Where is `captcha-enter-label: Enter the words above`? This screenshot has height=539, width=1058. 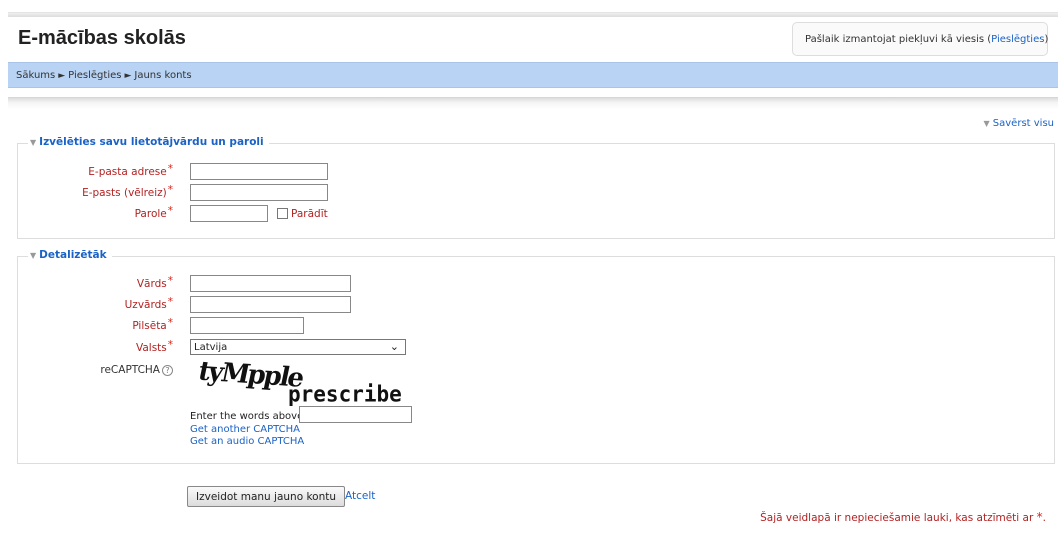
captcha-enter-label: Enter the words above is located at coordinates (247, 416).